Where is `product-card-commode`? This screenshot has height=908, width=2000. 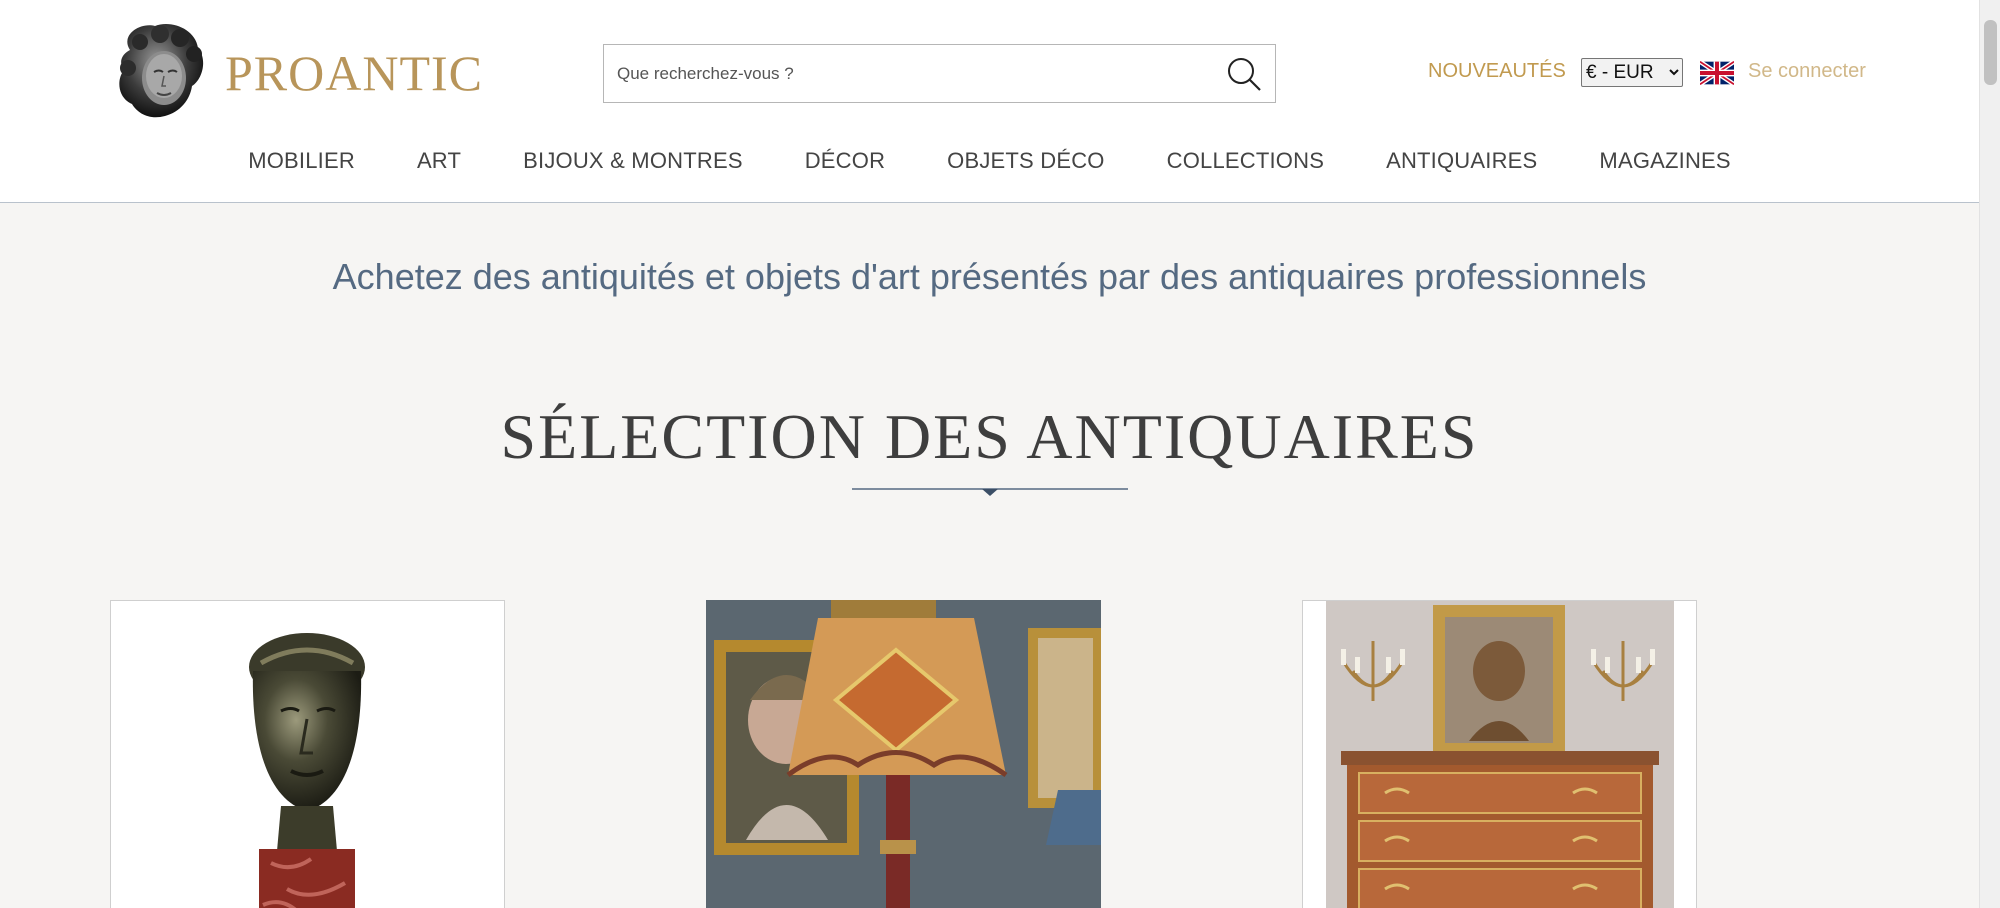 product-card-commode is located at coordinates (1499, 754).